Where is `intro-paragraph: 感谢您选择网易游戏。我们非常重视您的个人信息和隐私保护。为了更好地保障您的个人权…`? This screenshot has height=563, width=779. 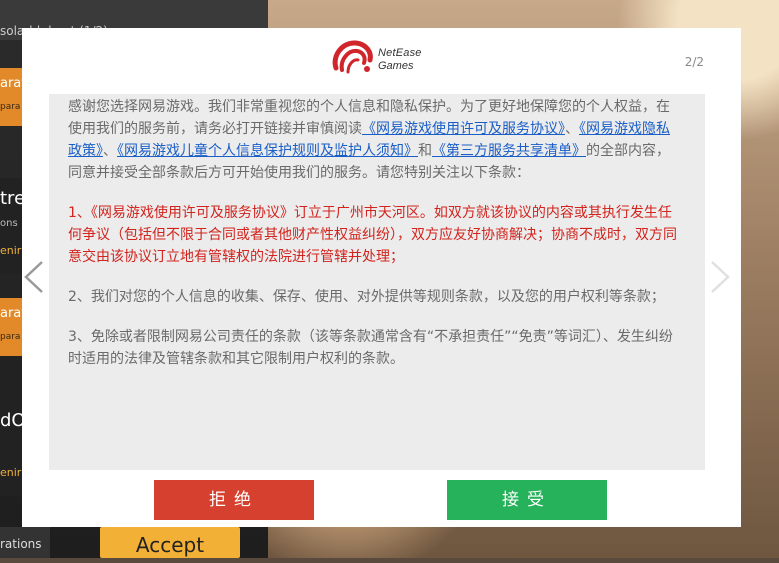 intro-paragraph: 感谢您选择网易游戏。我们非常重视您的个人信息和隐私保护。为了更好地保障您的个人权… is located at coordinates (374, 140).